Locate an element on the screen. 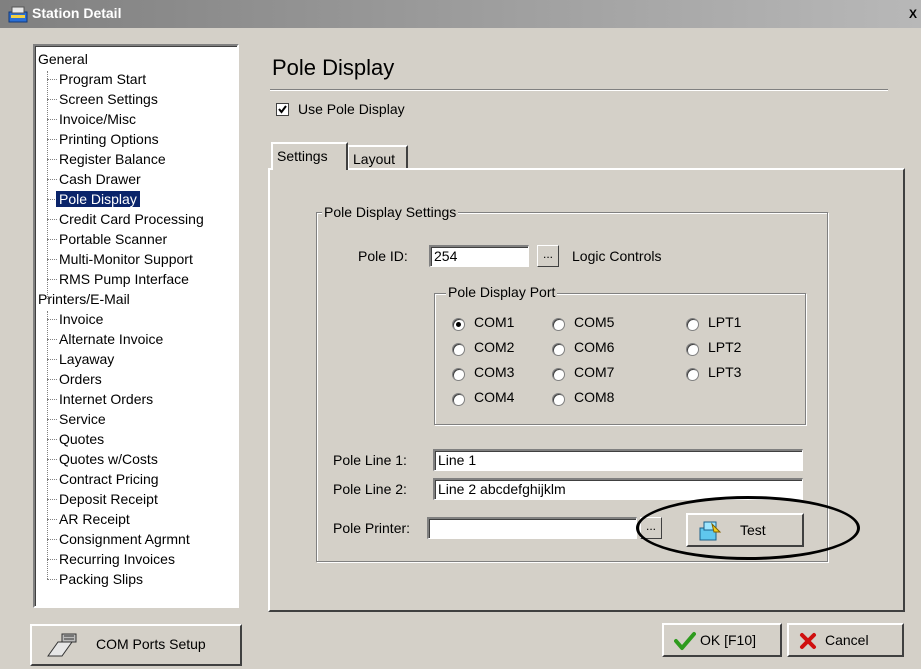 This screenshot has width=921, height=669. radio-com5 is located at coordinates (558, 324).